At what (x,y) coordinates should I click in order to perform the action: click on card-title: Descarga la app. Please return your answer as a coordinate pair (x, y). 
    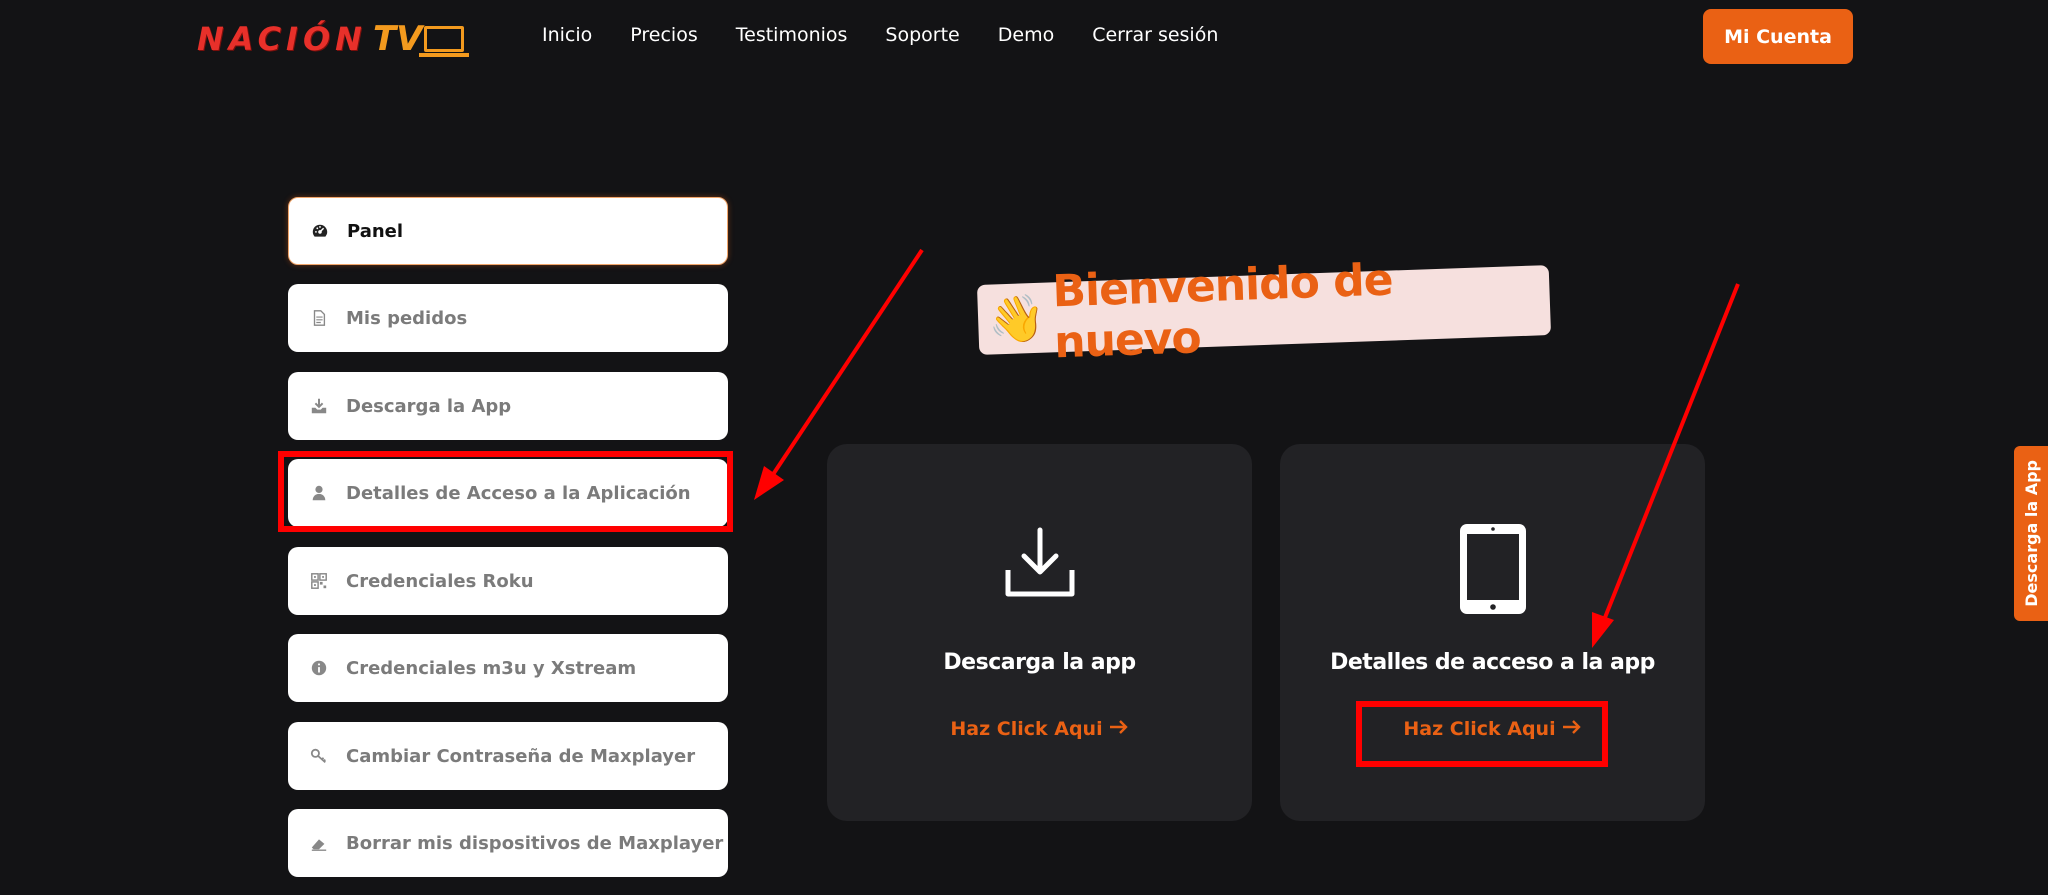
    Looking at the image, I should click on (1039, 662).